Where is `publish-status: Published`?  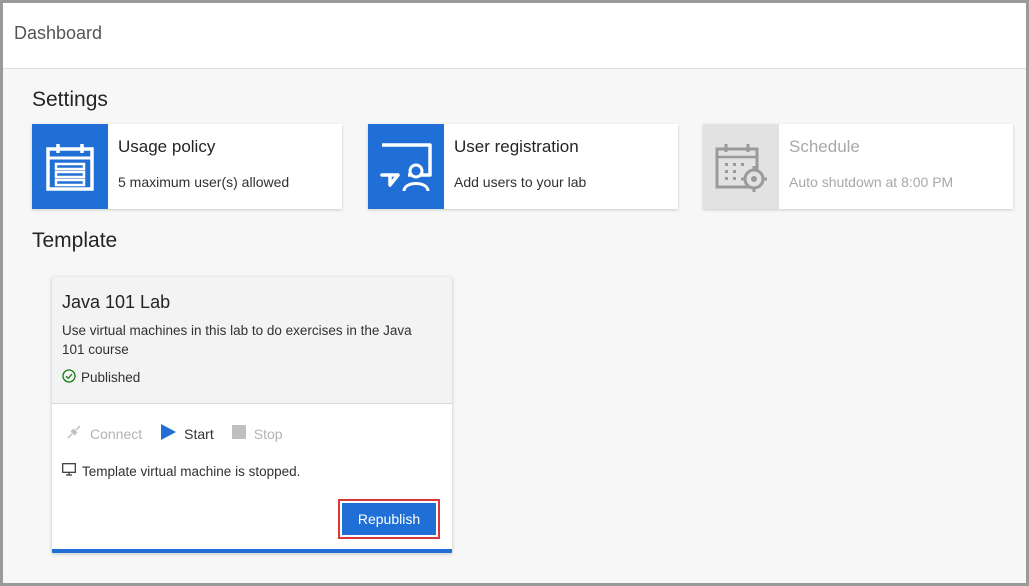
publish-status: Published is located at coordinates (101, 377).